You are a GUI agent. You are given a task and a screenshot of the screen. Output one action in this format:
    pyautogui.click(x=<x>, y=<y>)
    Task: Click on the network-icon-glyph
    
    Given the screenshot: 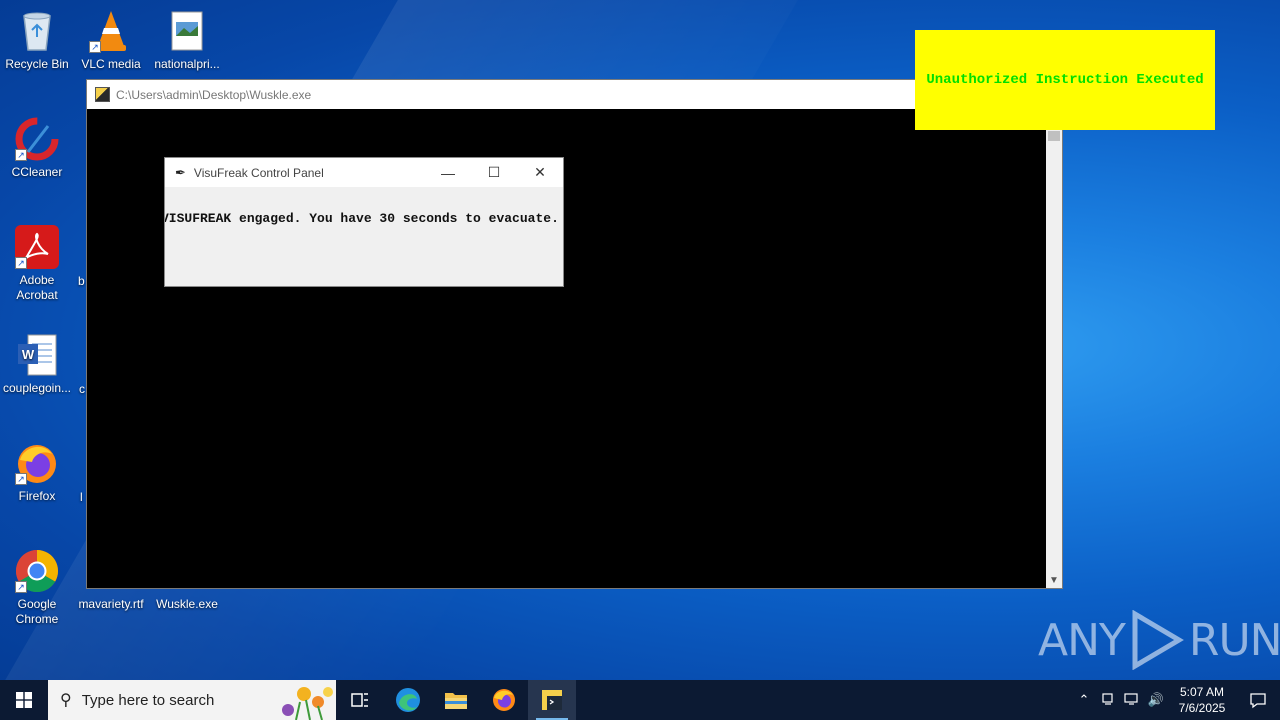 What is the action you would take?
    pyautogui.click(x=1107, y=698)
    